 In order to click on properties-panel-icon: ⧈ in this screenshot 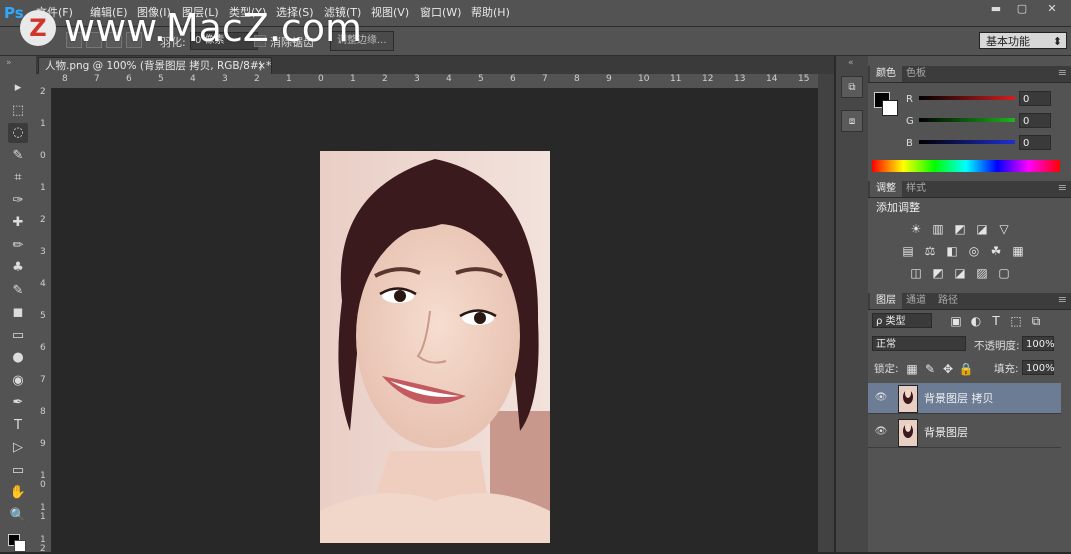, I will do `click(852, 121)`.